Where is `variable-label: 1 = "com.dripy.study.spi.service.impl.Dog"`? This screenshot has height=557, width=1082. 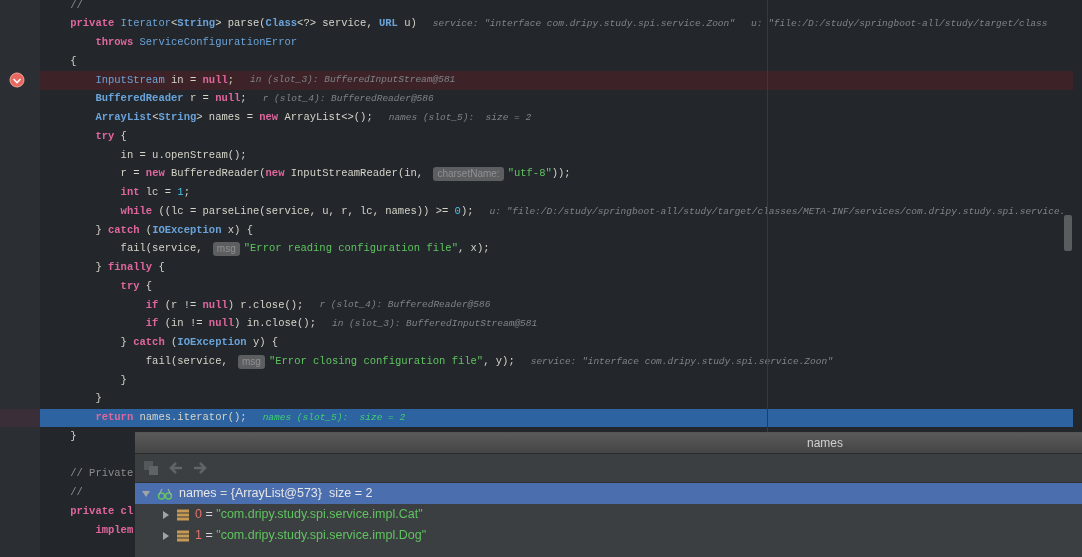 variable-label: 1 = "com.dripy.study.spi.service.impl.Dog" is located at coordinates (311, 536).